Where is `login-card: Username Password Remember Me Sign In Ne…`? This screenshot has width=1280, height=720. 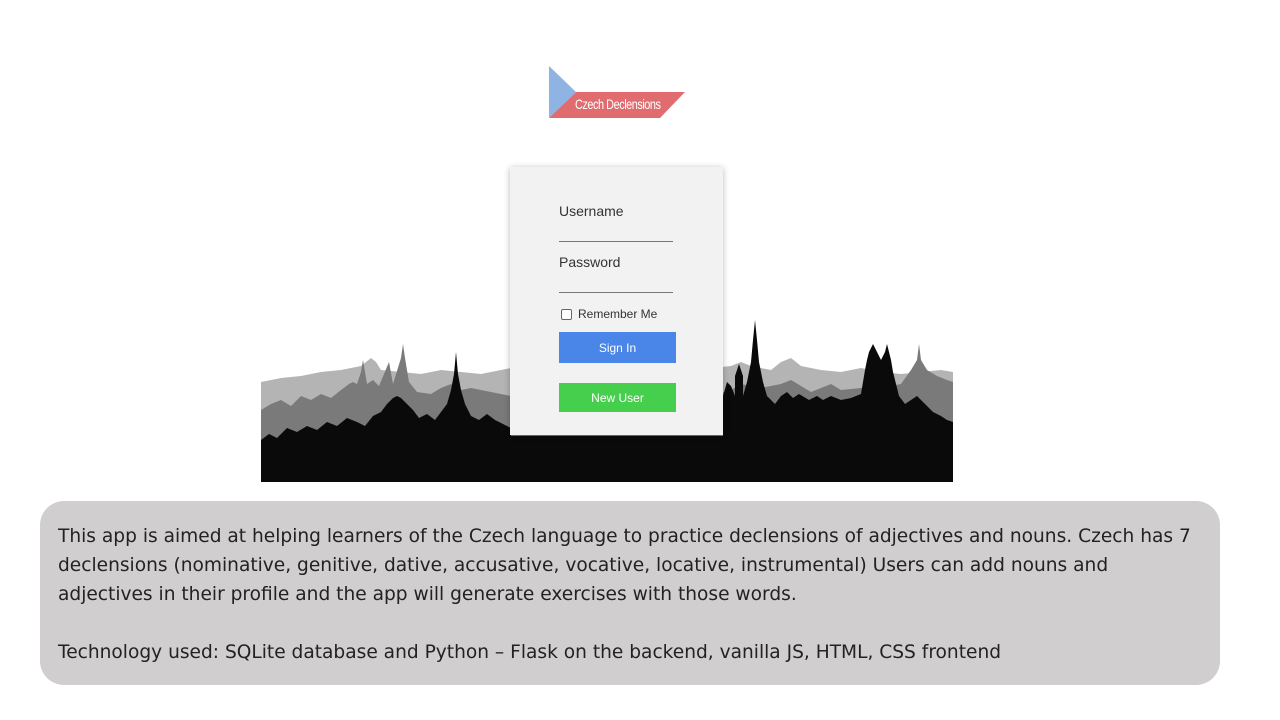 login-card: Username Password Remember Me Sign In Ne… is located at coordinates (616, 301).